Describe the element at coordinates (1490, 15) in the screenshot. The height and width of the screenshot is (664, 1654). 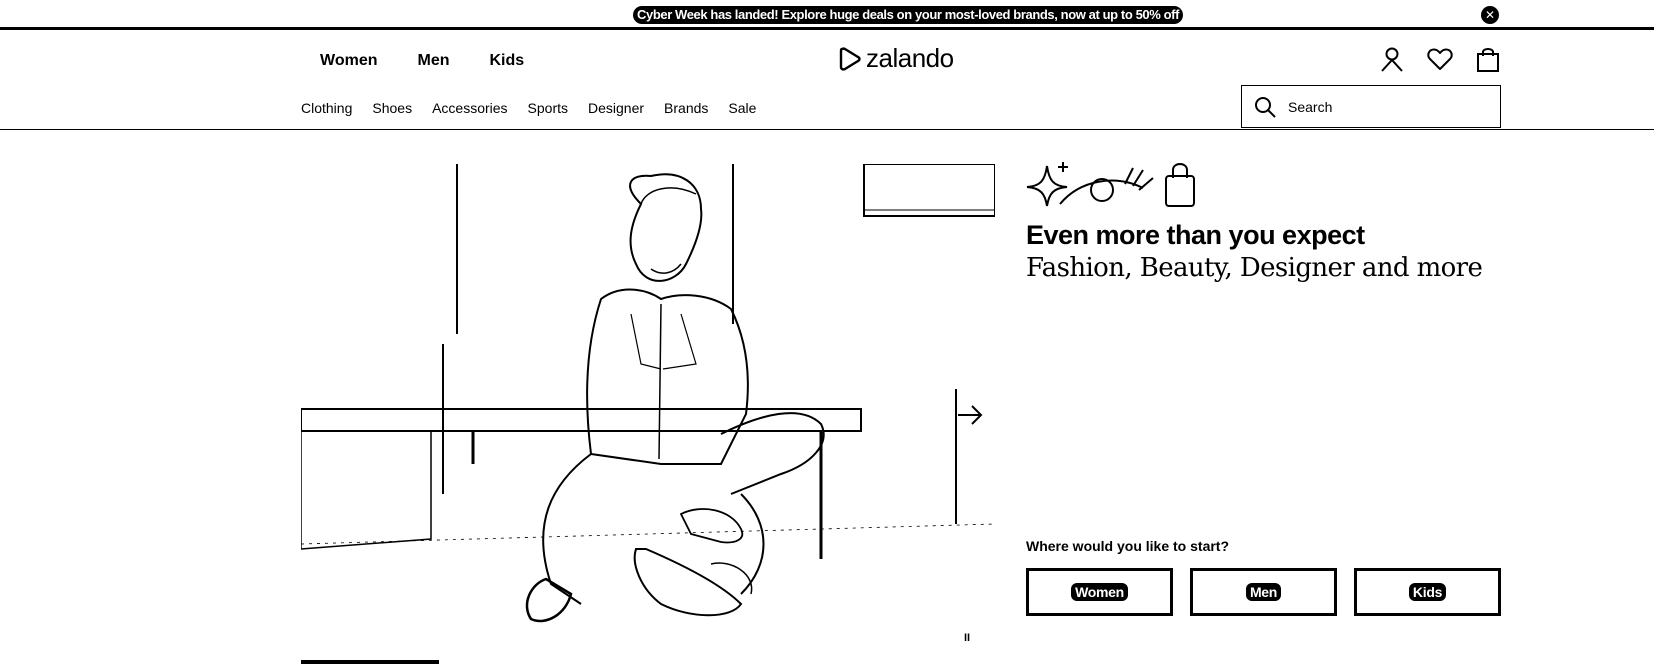
I see `close-icon: ✕` at that location.